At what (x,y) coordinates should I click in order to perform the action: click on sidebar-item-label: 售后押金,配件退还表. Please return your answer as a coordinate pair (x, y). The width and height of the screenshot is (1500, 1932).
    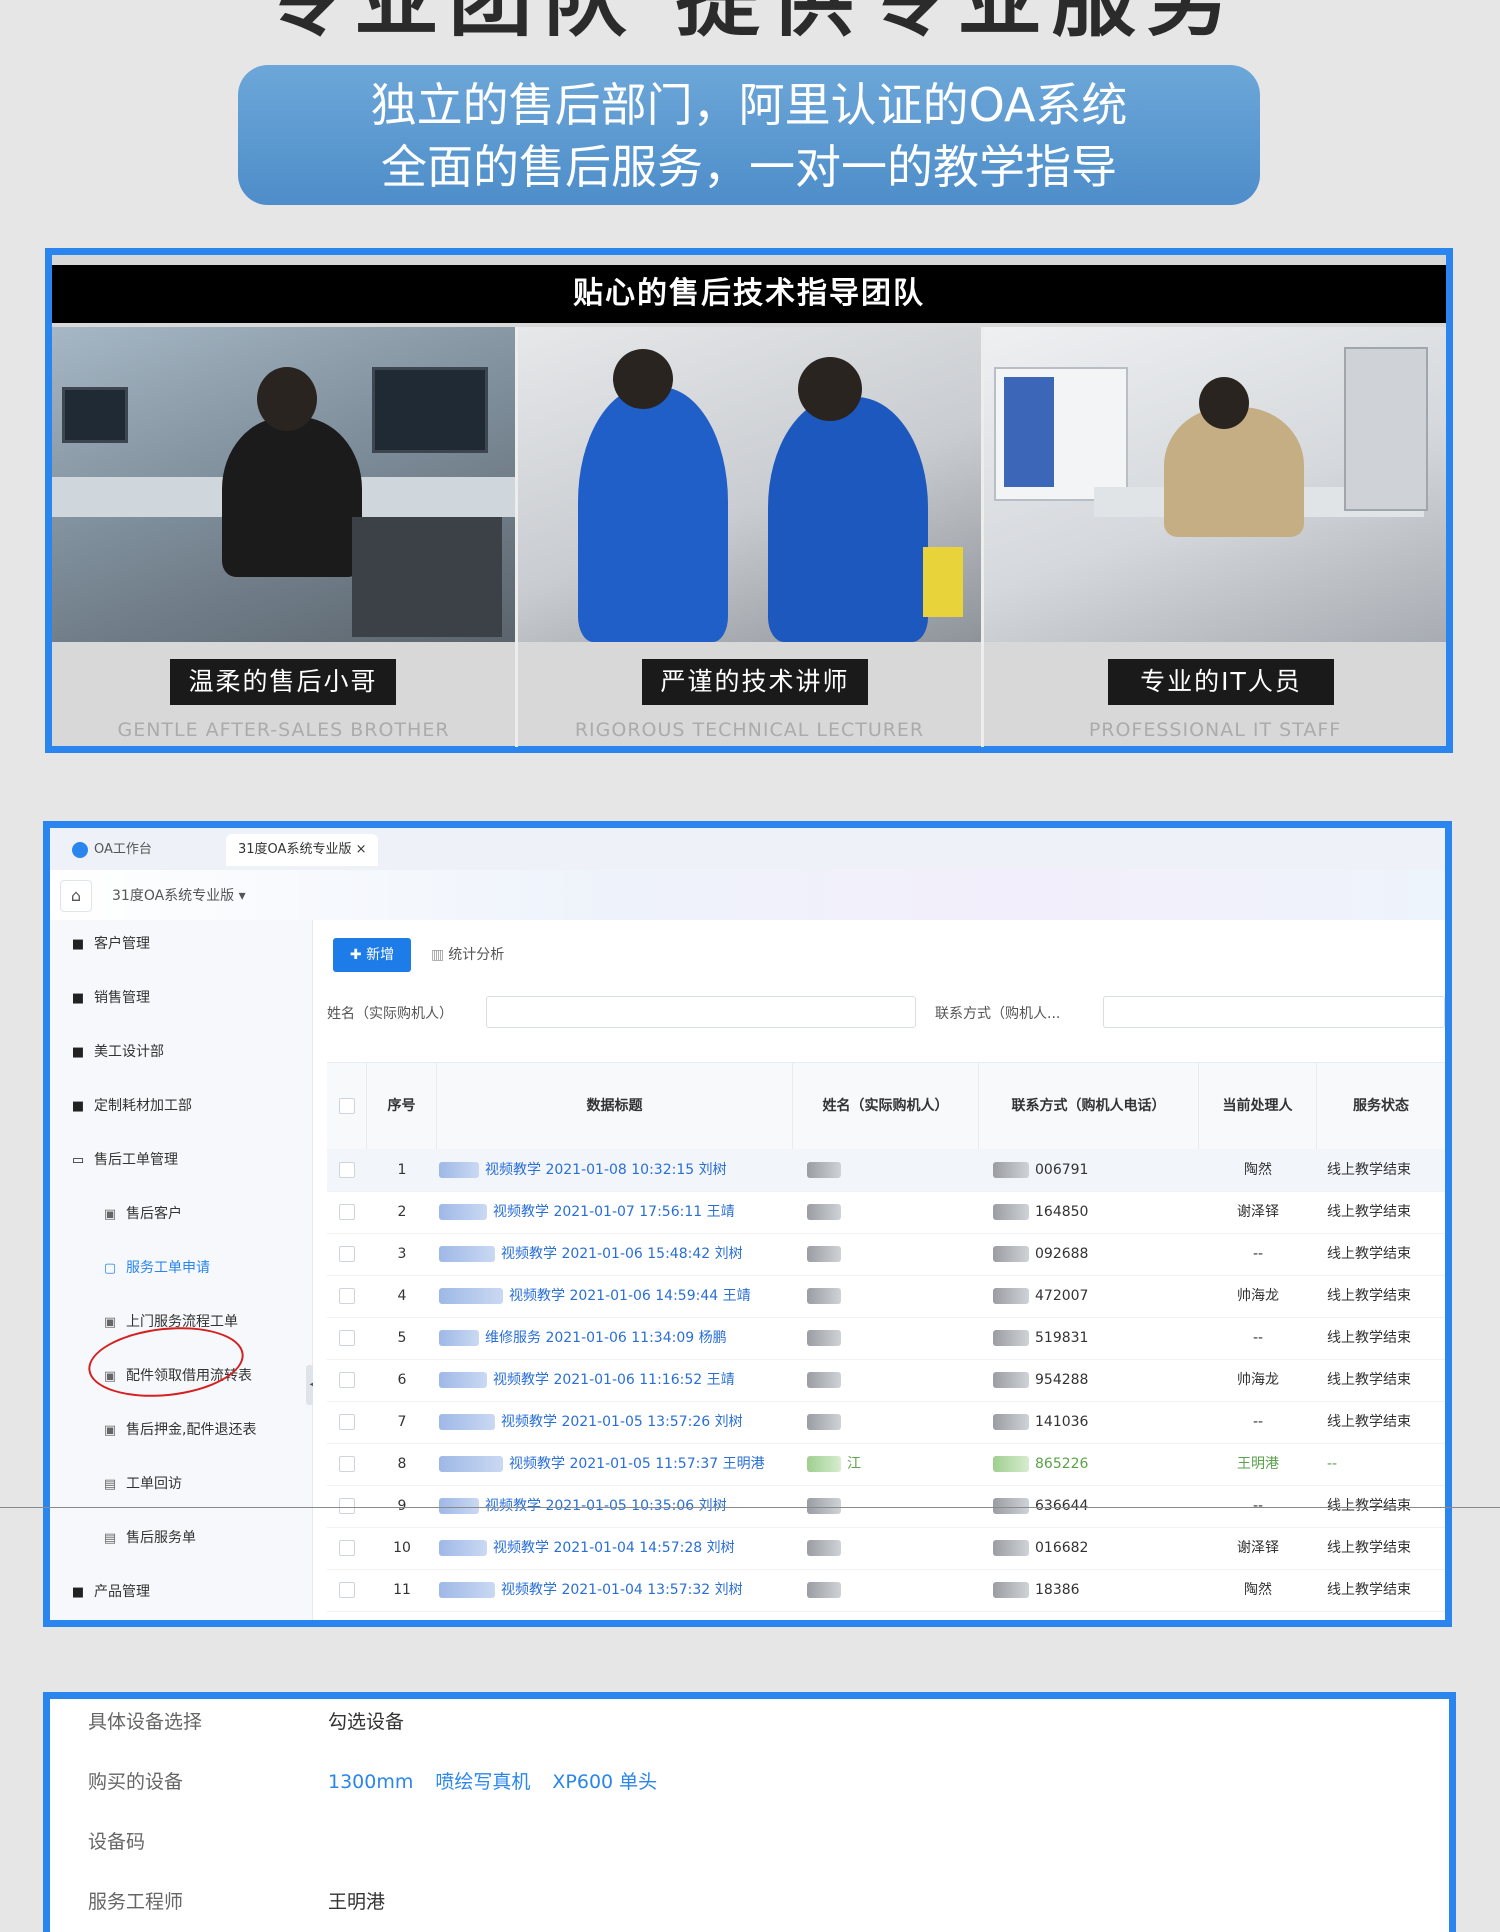
    Looking at the image, I should click on (191, 1430).